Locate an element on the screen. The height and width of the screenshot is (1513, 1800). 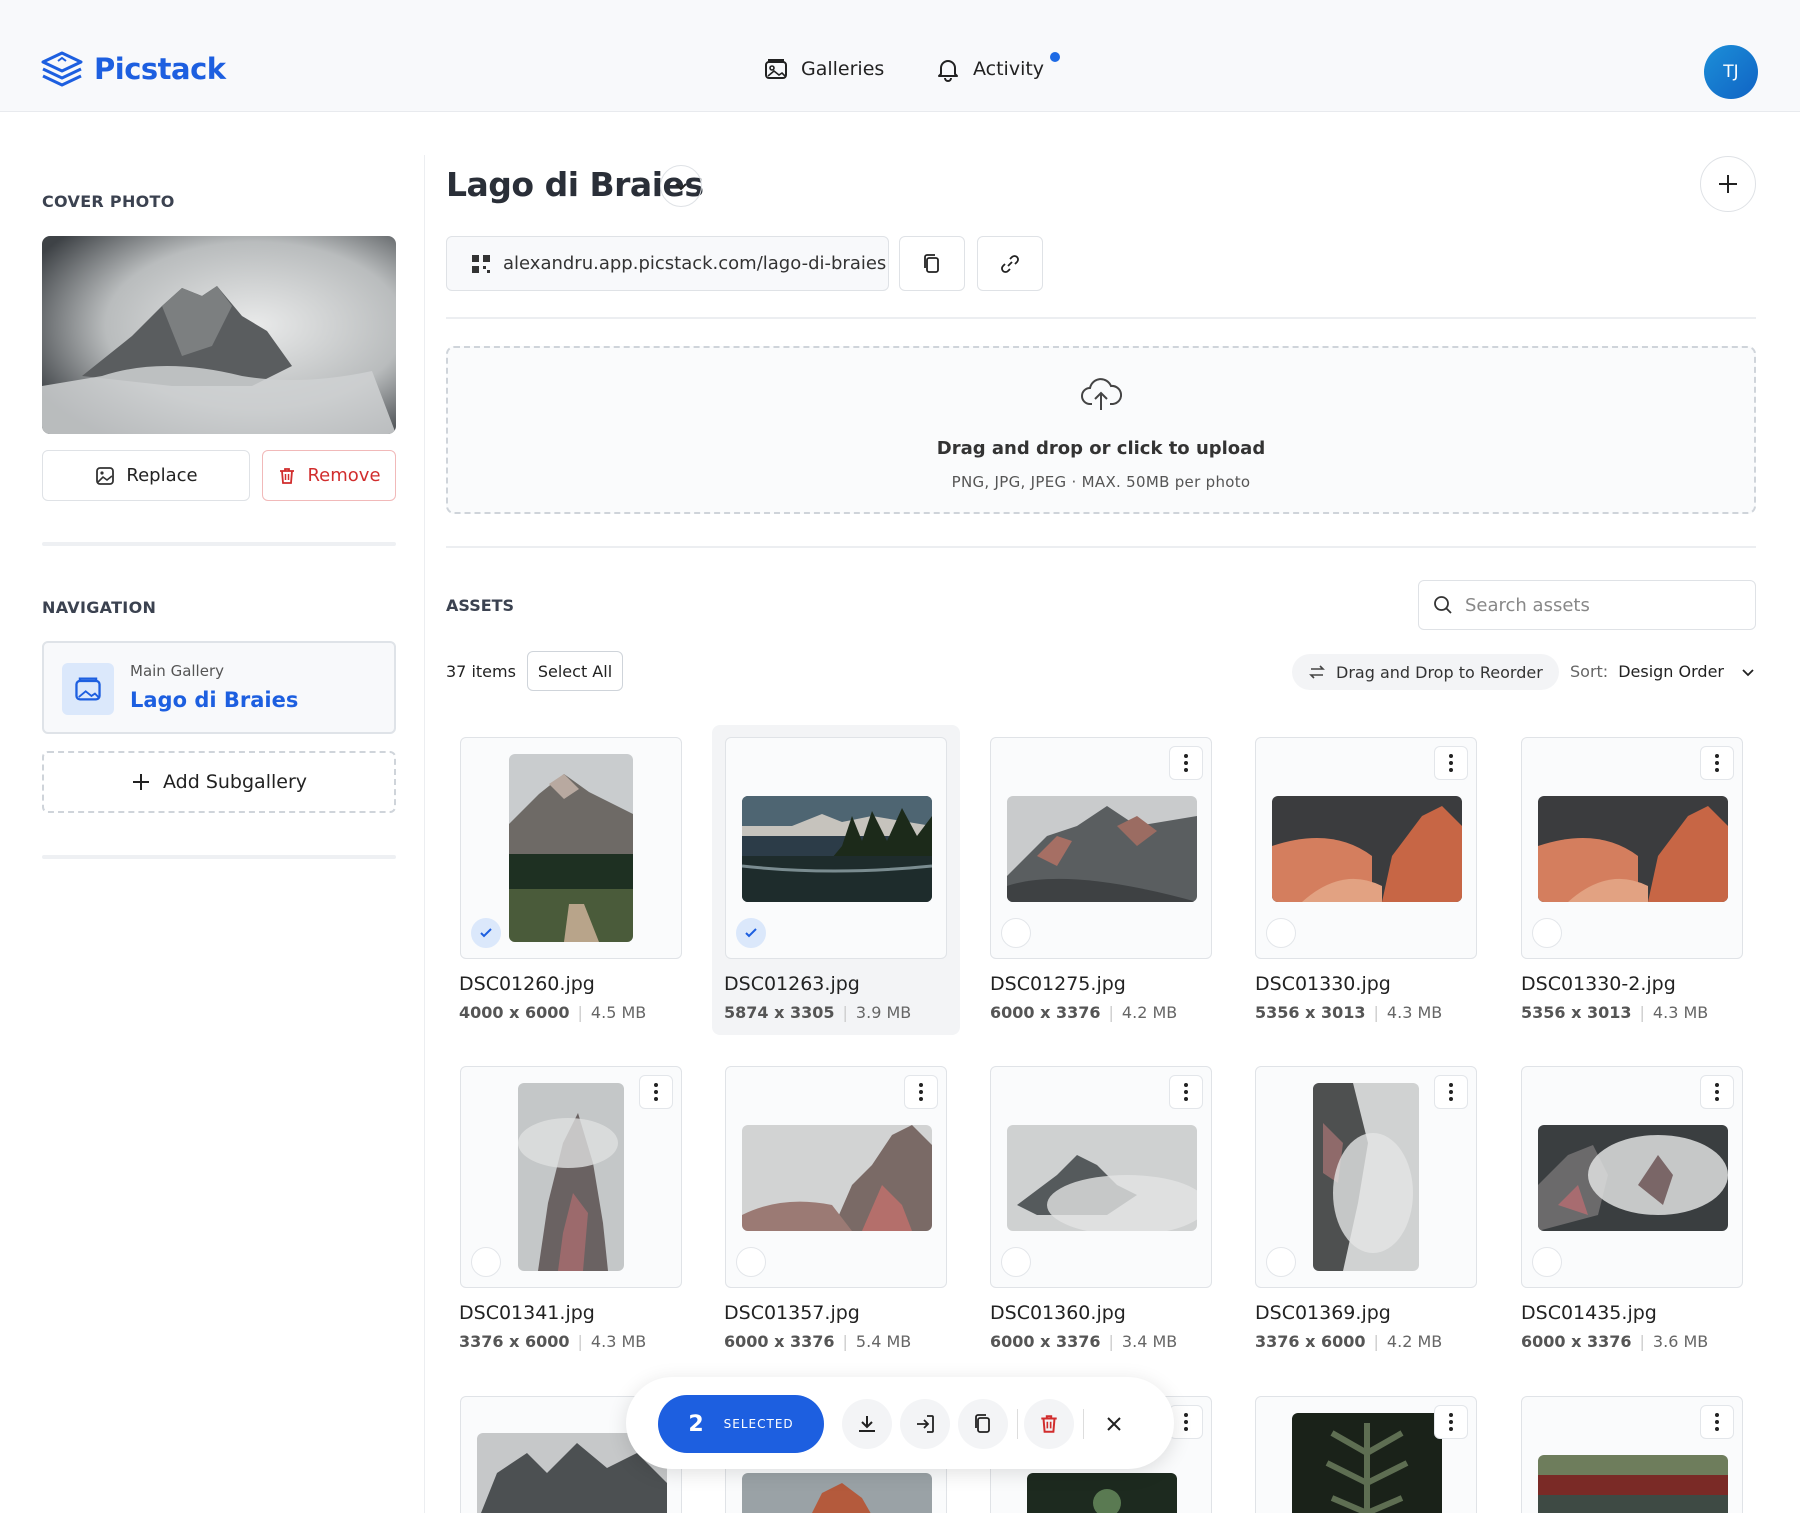
asset-name: DSC01330-2.jpg is located at coordinates (1598, 984).